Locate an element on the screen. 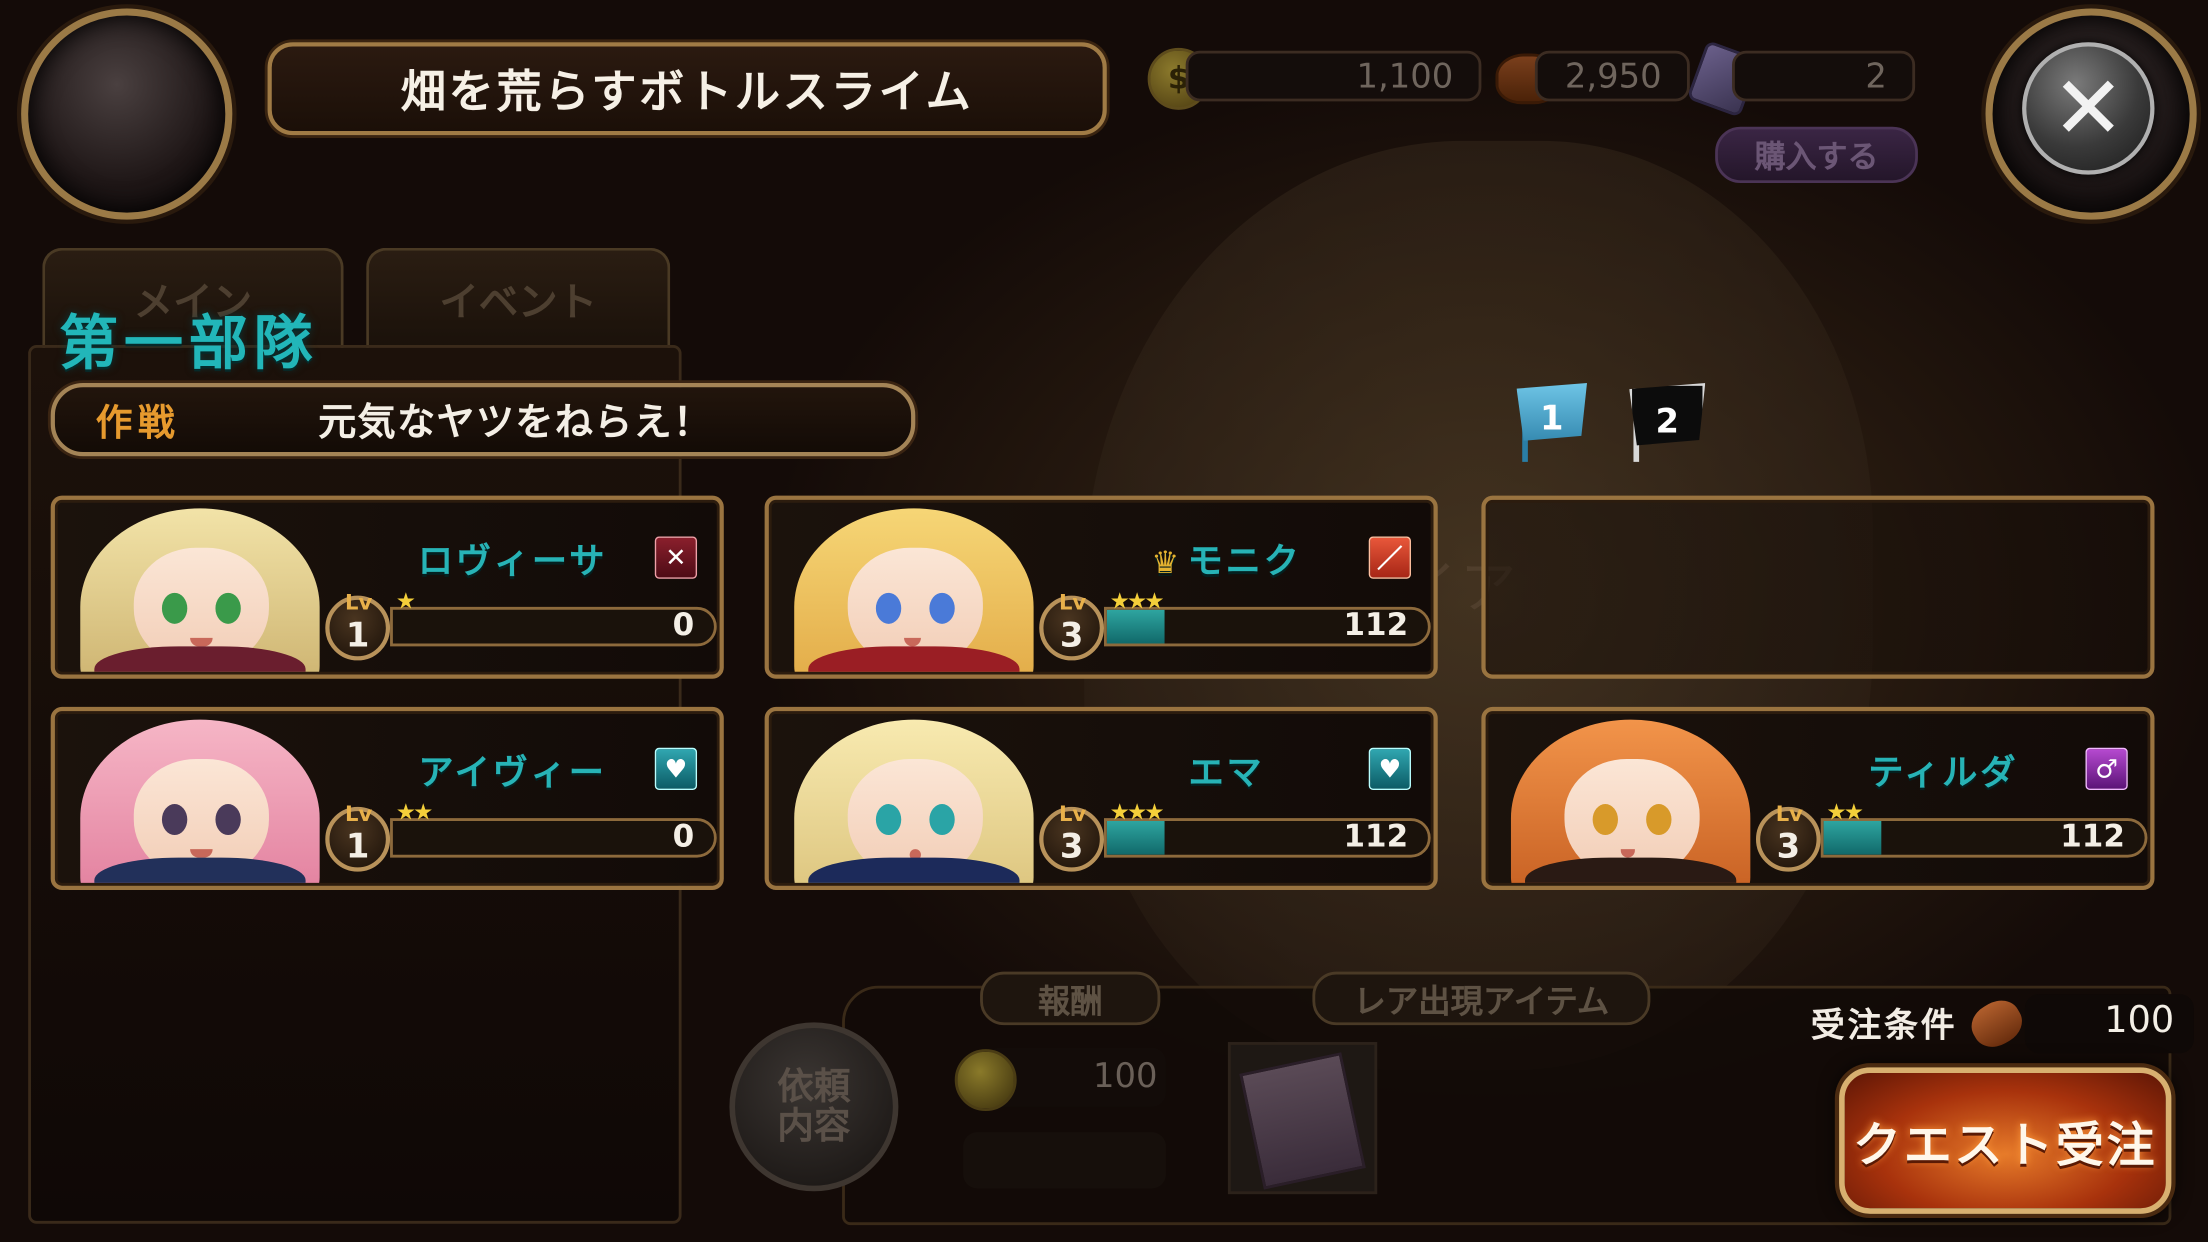  bread-value: 2,950 is located at coordinates (1613, 76).